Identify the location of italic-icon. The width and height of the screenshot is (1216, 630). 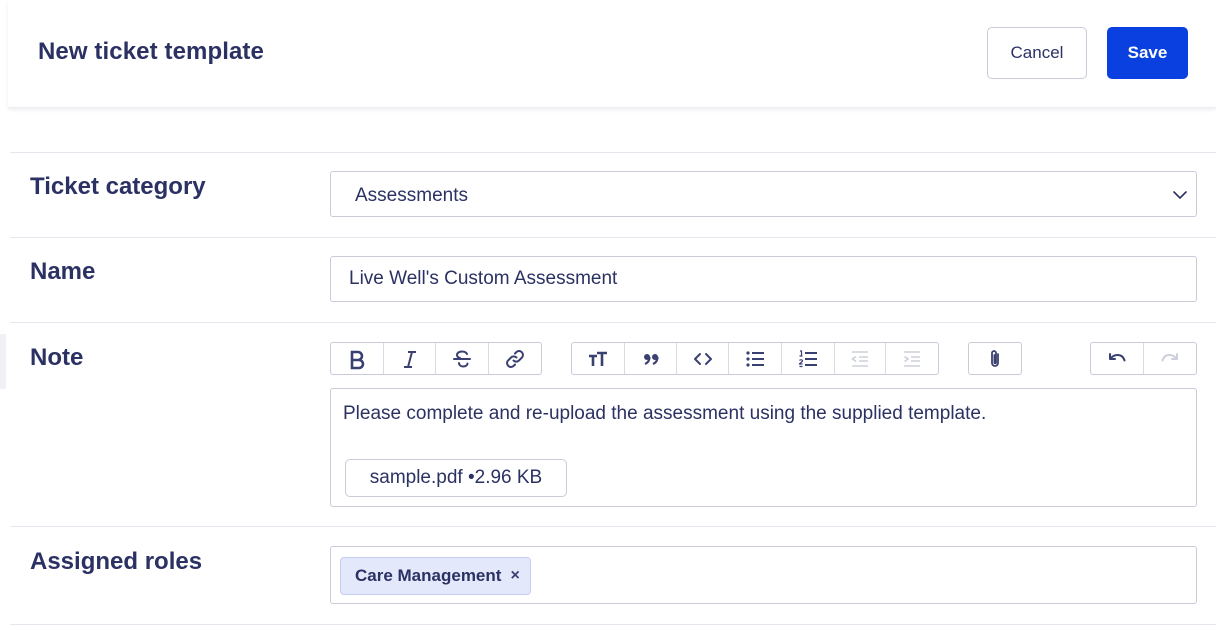
(409, 359).